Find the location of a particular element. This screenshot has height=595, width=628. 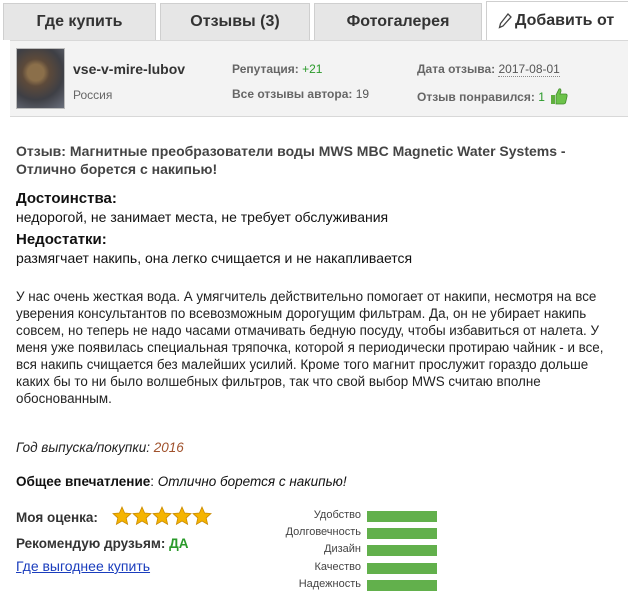

reputation-value: +21 is located at coordinates (312, 69).